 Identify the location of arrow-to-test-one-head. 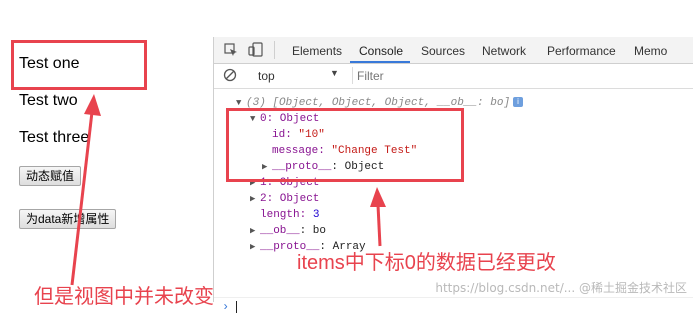
(92, 105).